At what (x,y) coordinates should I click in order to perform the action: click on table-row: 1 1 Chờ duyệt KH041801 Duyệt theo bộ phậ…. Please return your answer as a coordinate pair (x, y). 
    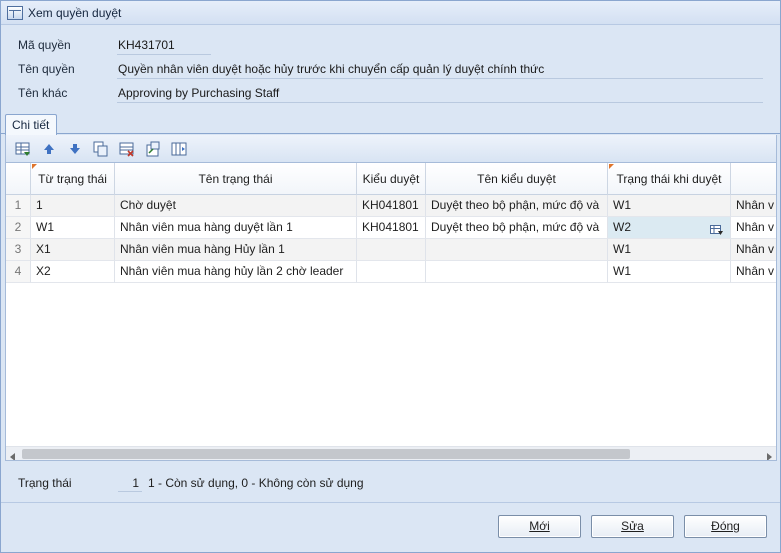
    Looking at the image, I should click on (391, 206).